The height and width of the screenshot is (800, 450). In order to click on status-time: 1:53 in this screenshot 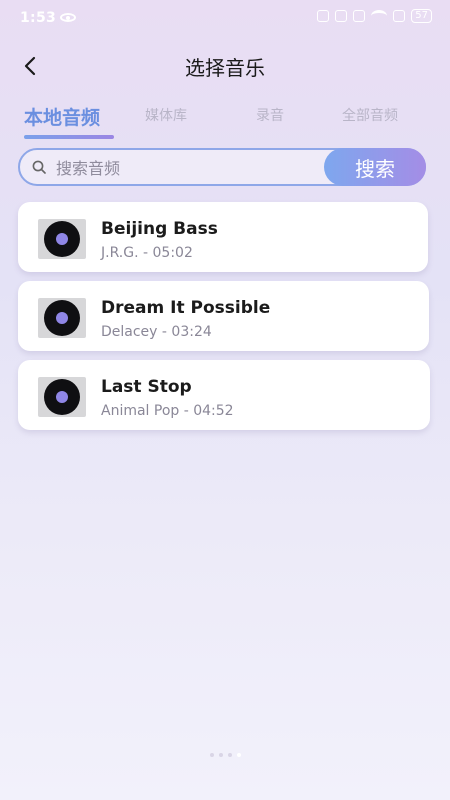, I will do `click(38, 18)`.